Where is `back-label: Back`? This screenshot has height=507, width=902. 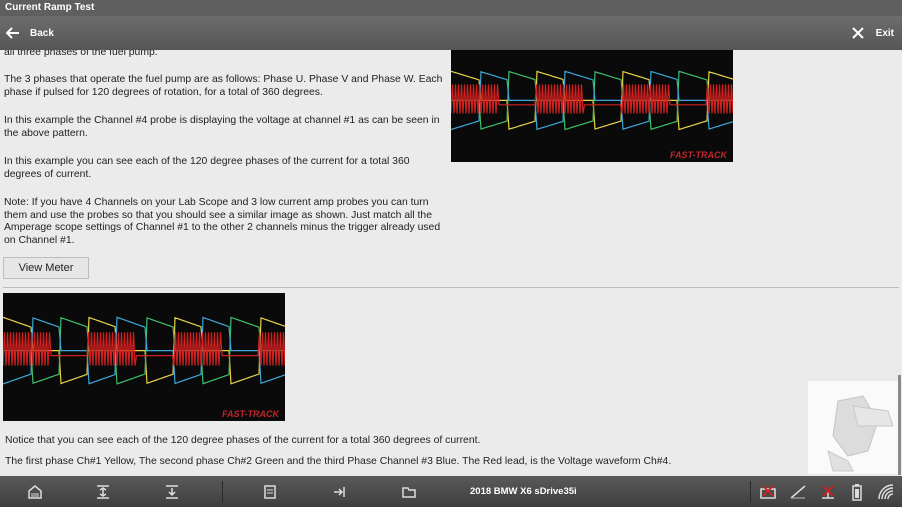
back-label: Back is located at coordinates (42, 33).